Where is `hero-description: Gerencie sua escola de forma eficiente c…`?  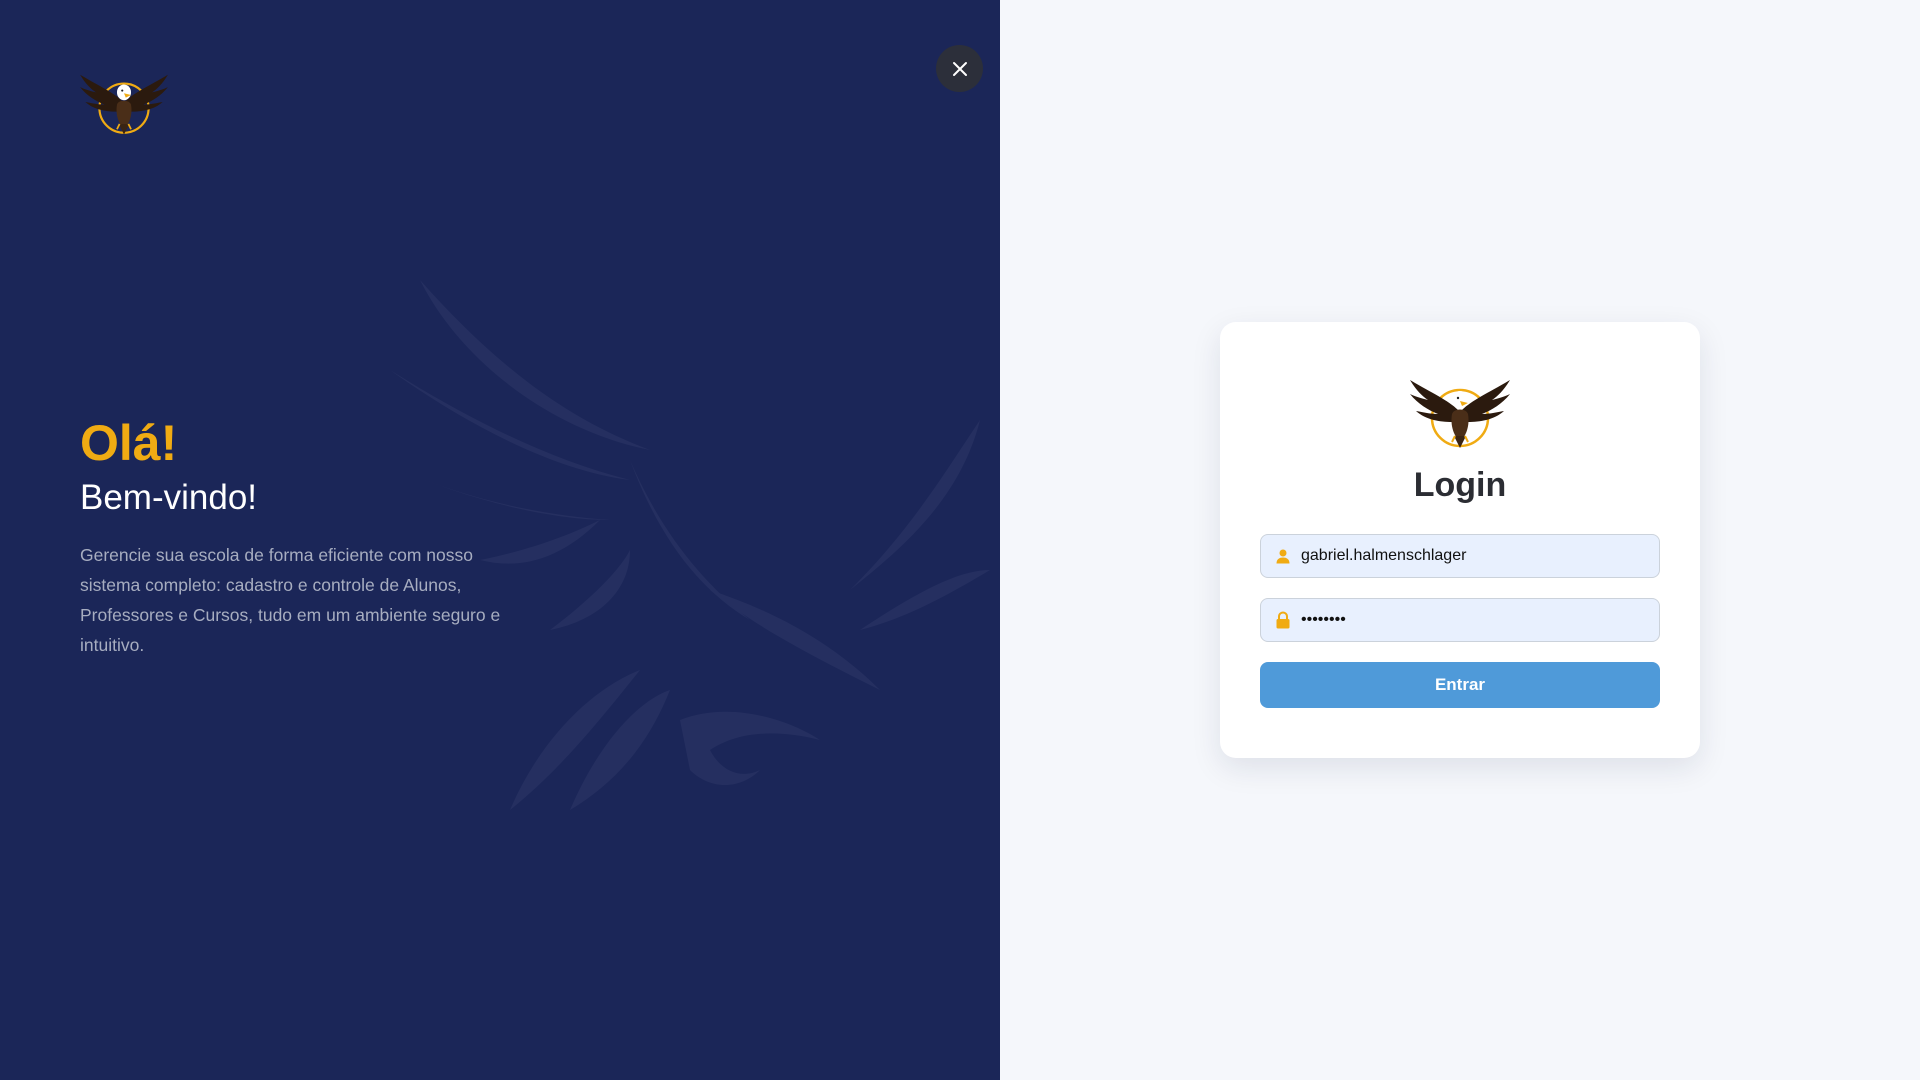
hero-description: Gerencie sua escola de forma eficiente c… is located at coordinates (290, 600).